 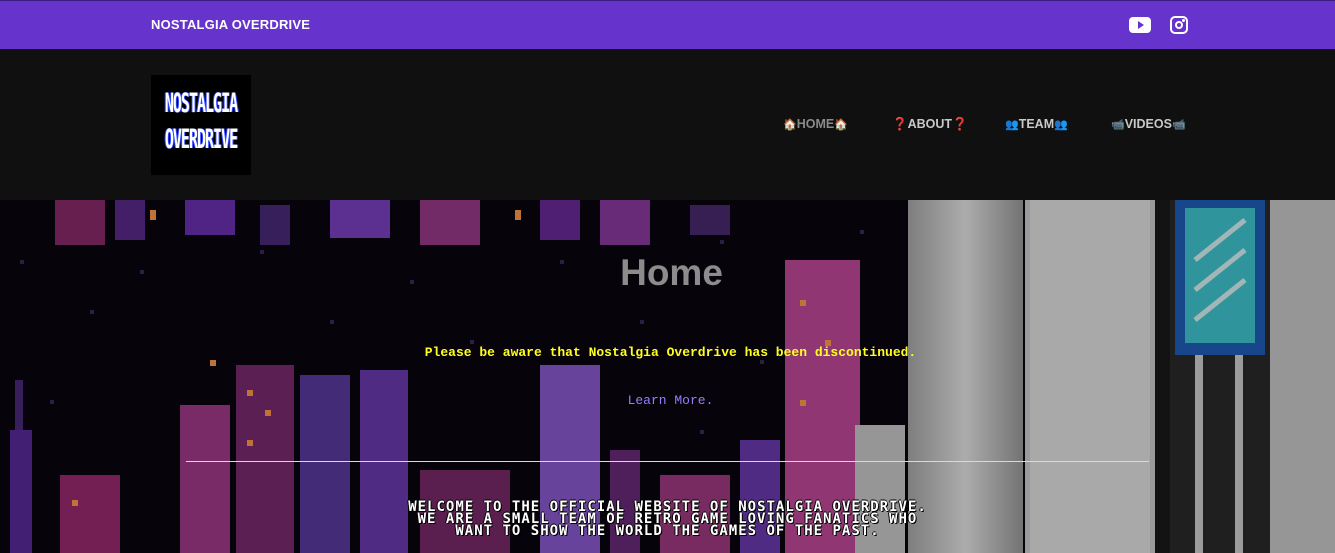 I want to click on nav-team-label: TEAM, so click(x=1036, y=124).